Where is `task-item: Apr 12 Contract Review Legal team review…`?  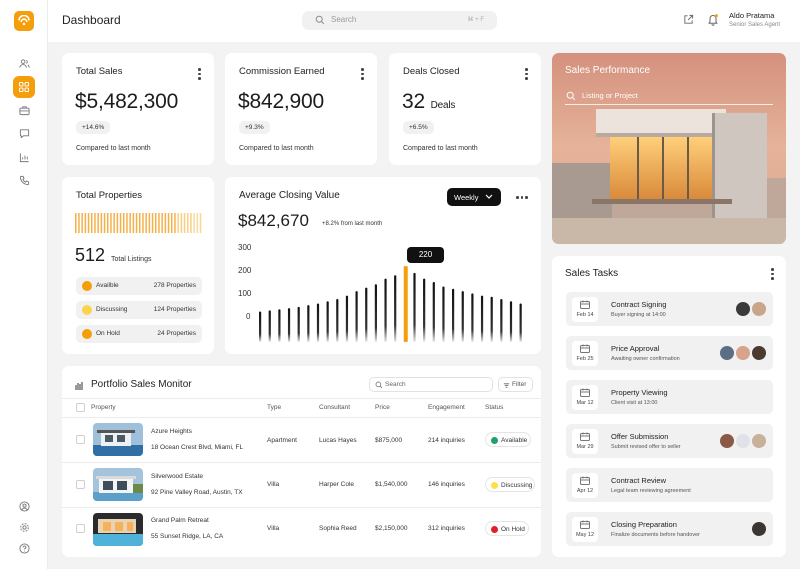 task-item: Apr 12 Contract Review Legal team review… is located at coordinates (669, 485).